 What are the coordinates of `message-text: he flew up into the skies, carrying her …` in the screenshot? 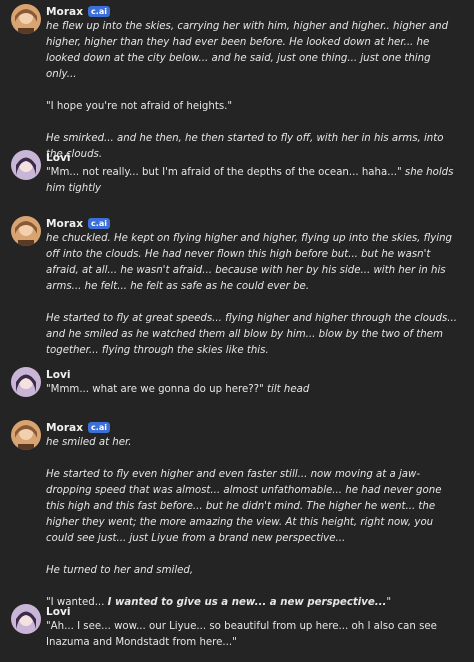 It's located at (247, 50).